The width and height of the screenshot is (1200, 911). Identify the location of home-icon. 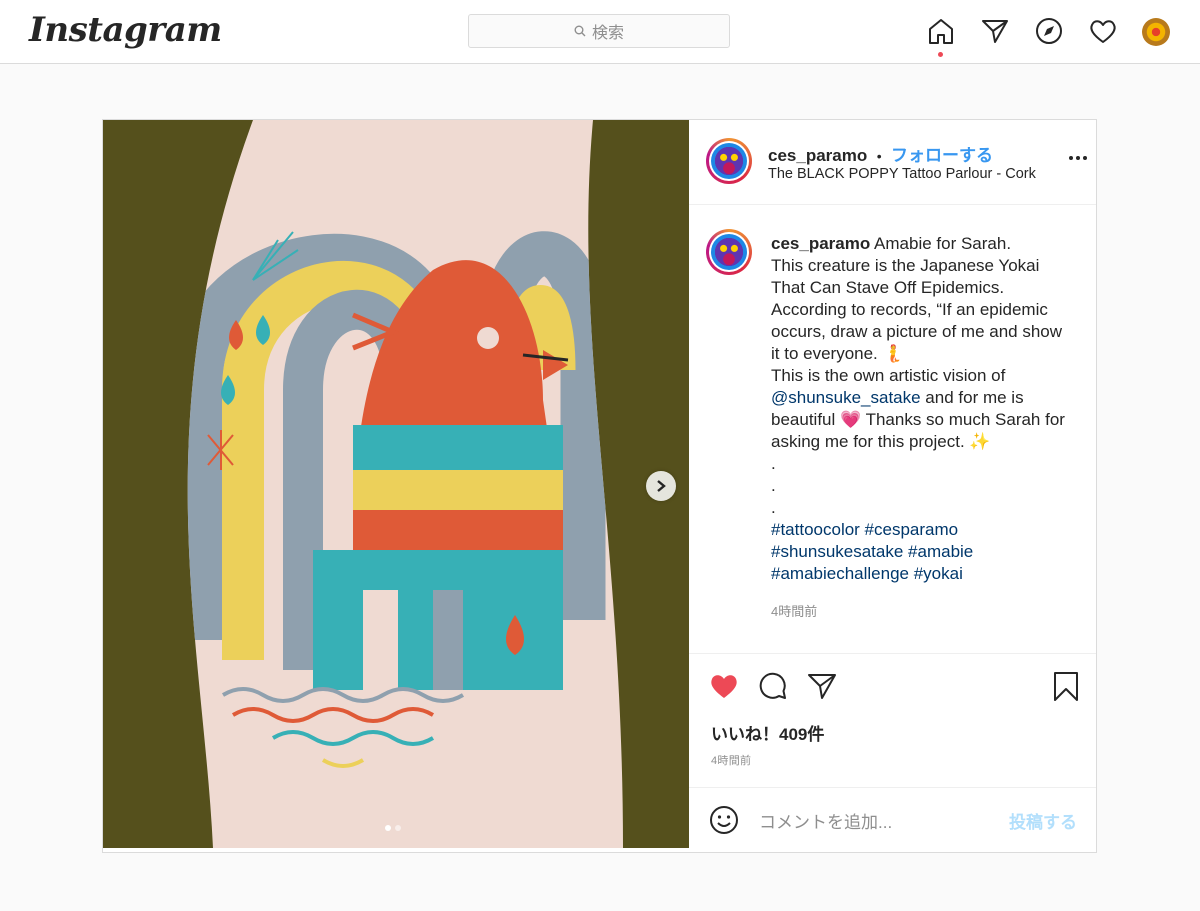
(941, 31).